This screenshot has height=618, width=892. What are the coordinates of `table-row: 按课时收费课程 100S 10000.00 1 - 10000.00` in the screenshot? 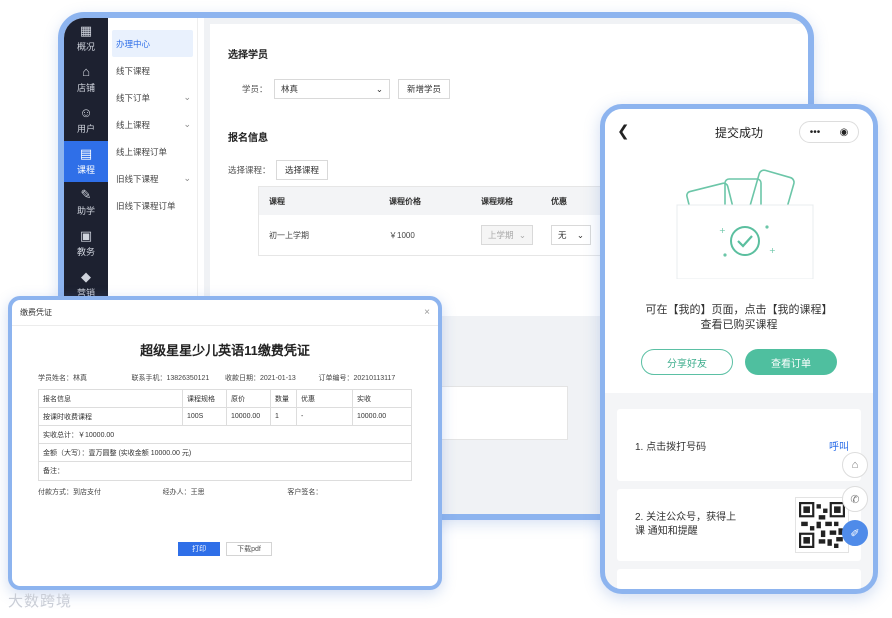 It's located at (225, 417).